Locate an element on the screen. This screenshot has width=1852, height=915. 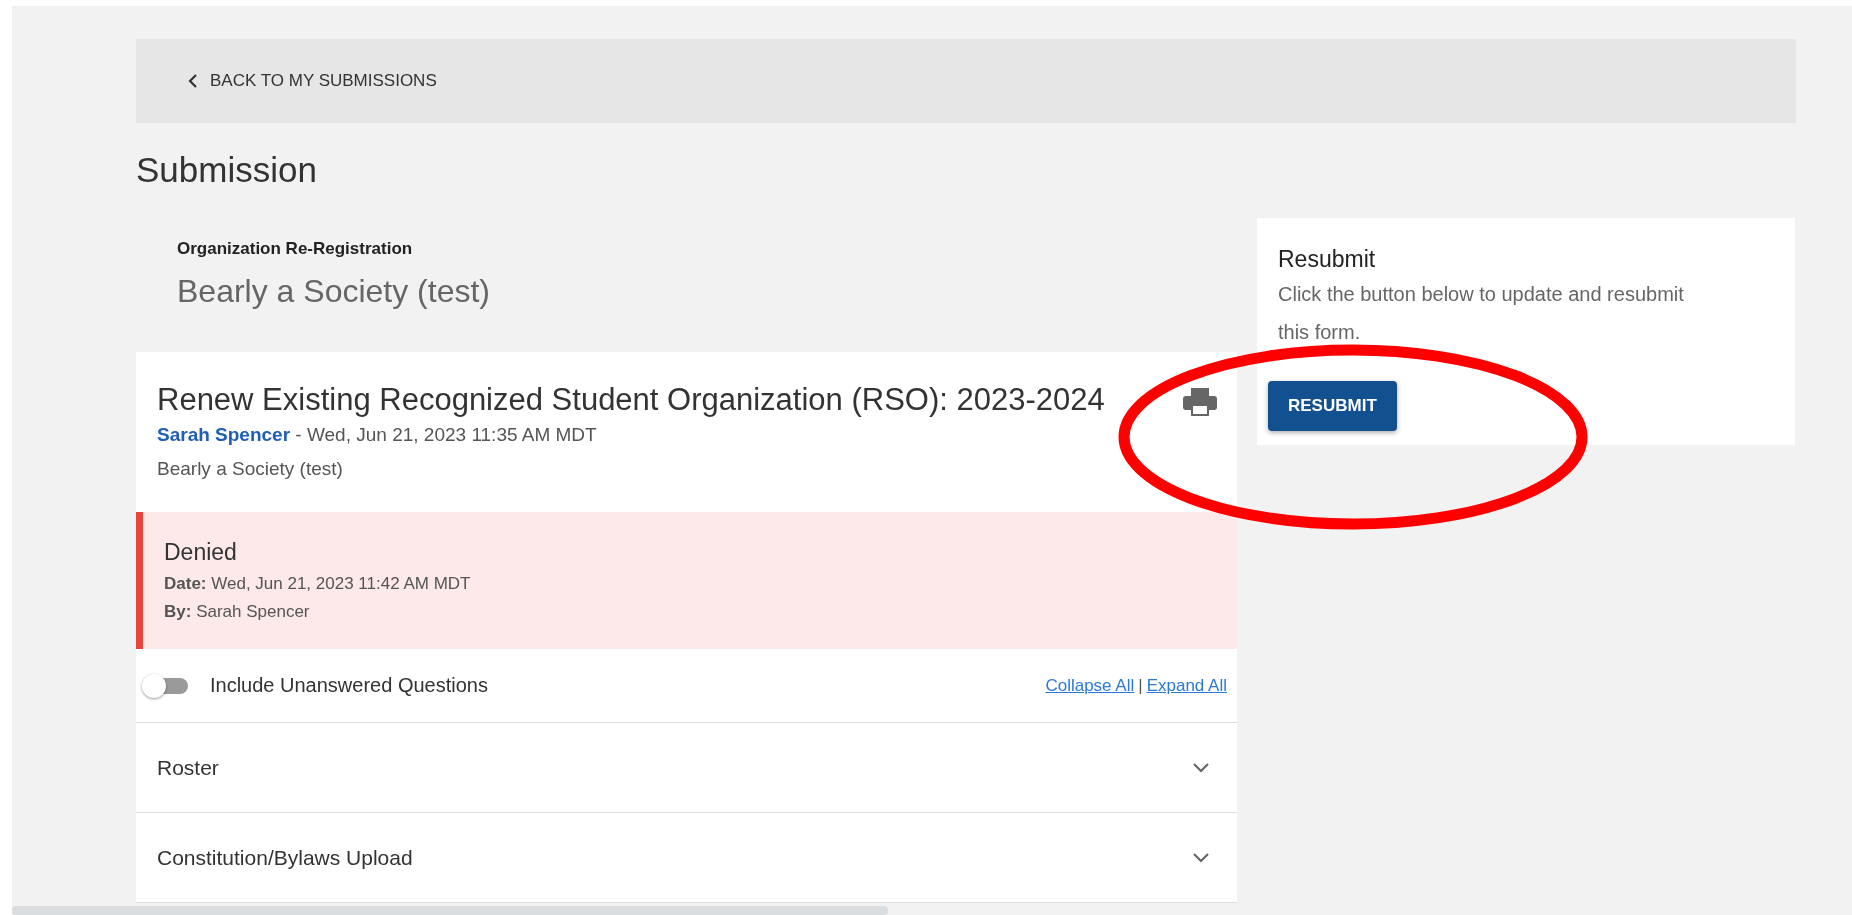
status-label: Denied is located at coordinates (201, 552).